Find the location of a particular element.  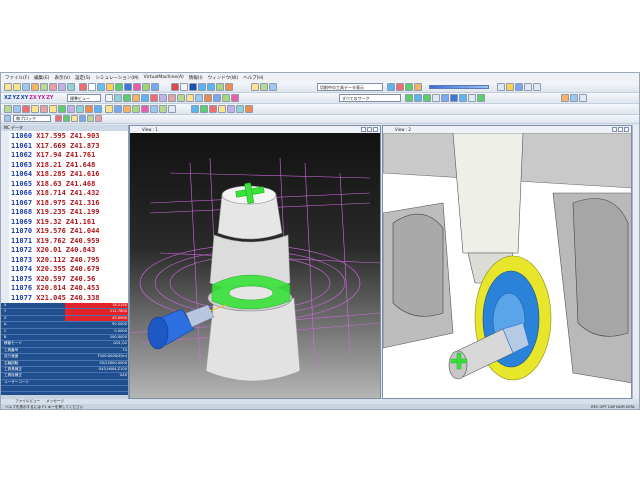

section-icon is located at coordinates (273, 87).